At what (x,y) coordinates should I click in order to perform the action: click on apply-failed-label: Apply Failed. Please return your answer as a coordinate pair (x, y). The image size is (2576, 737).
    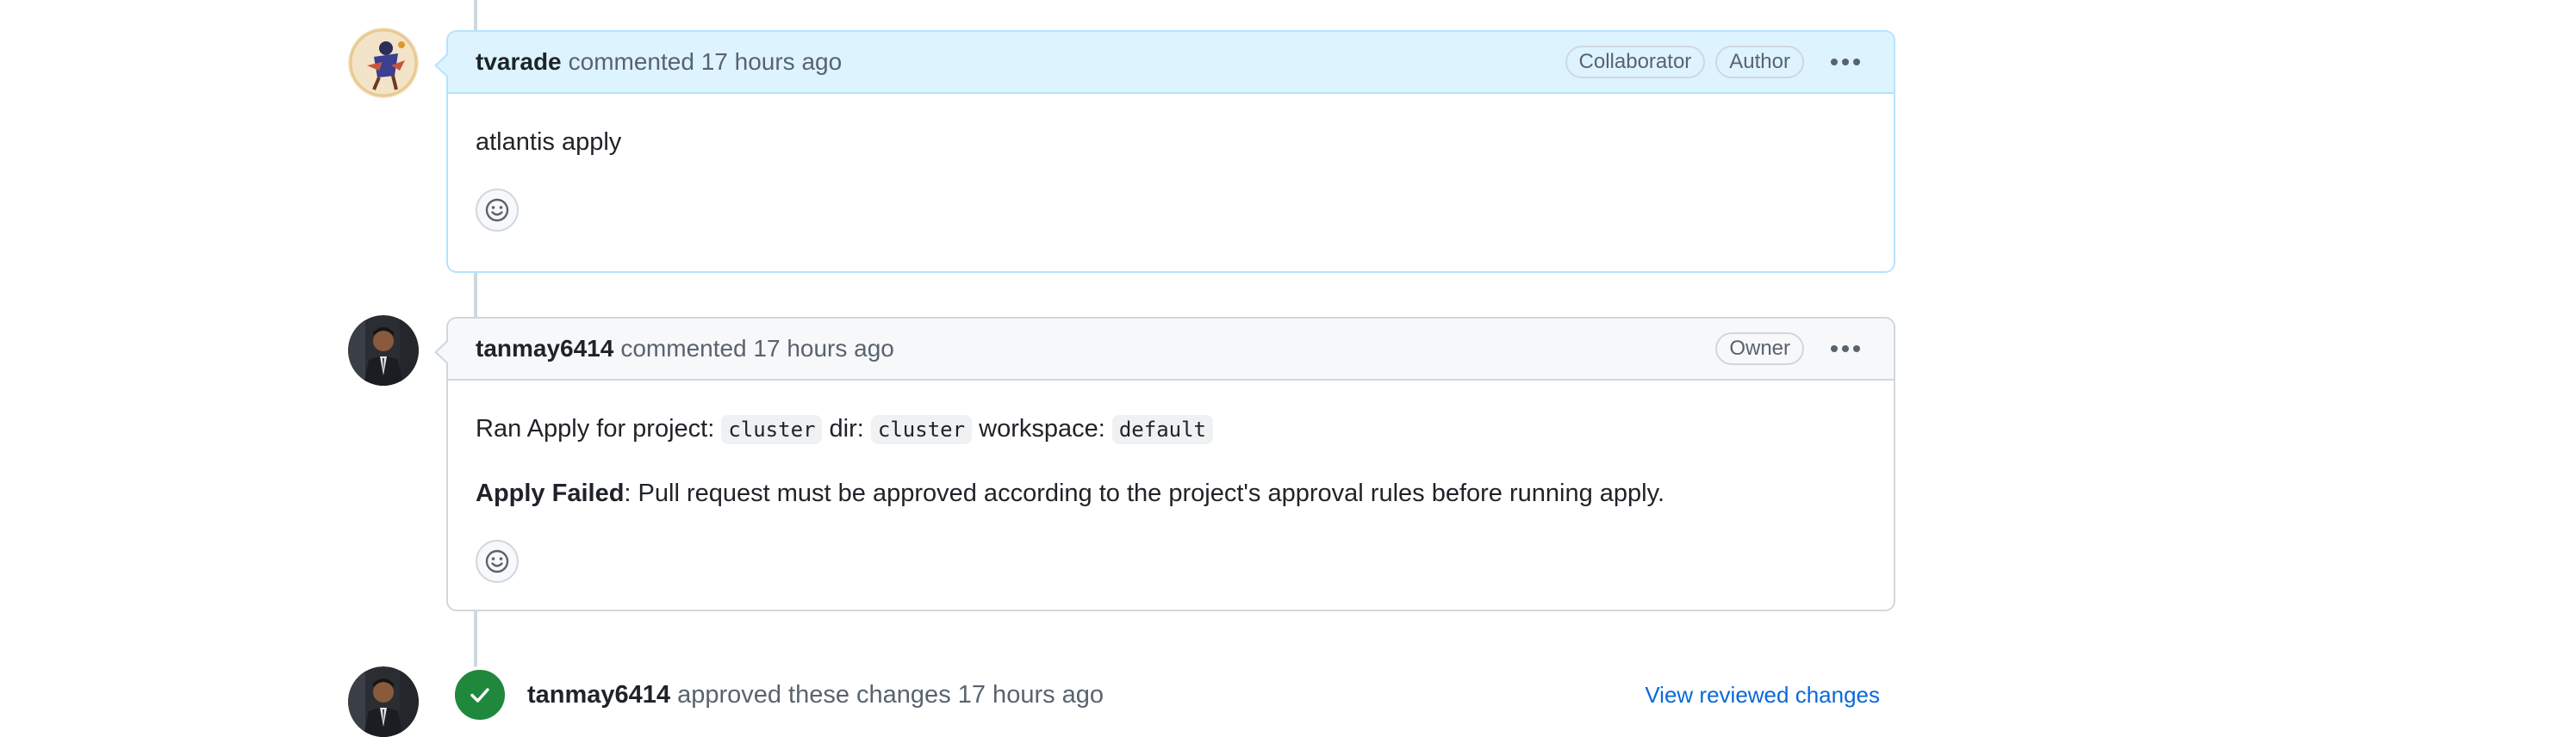
    Looking at the image, I should click on (551, 494).